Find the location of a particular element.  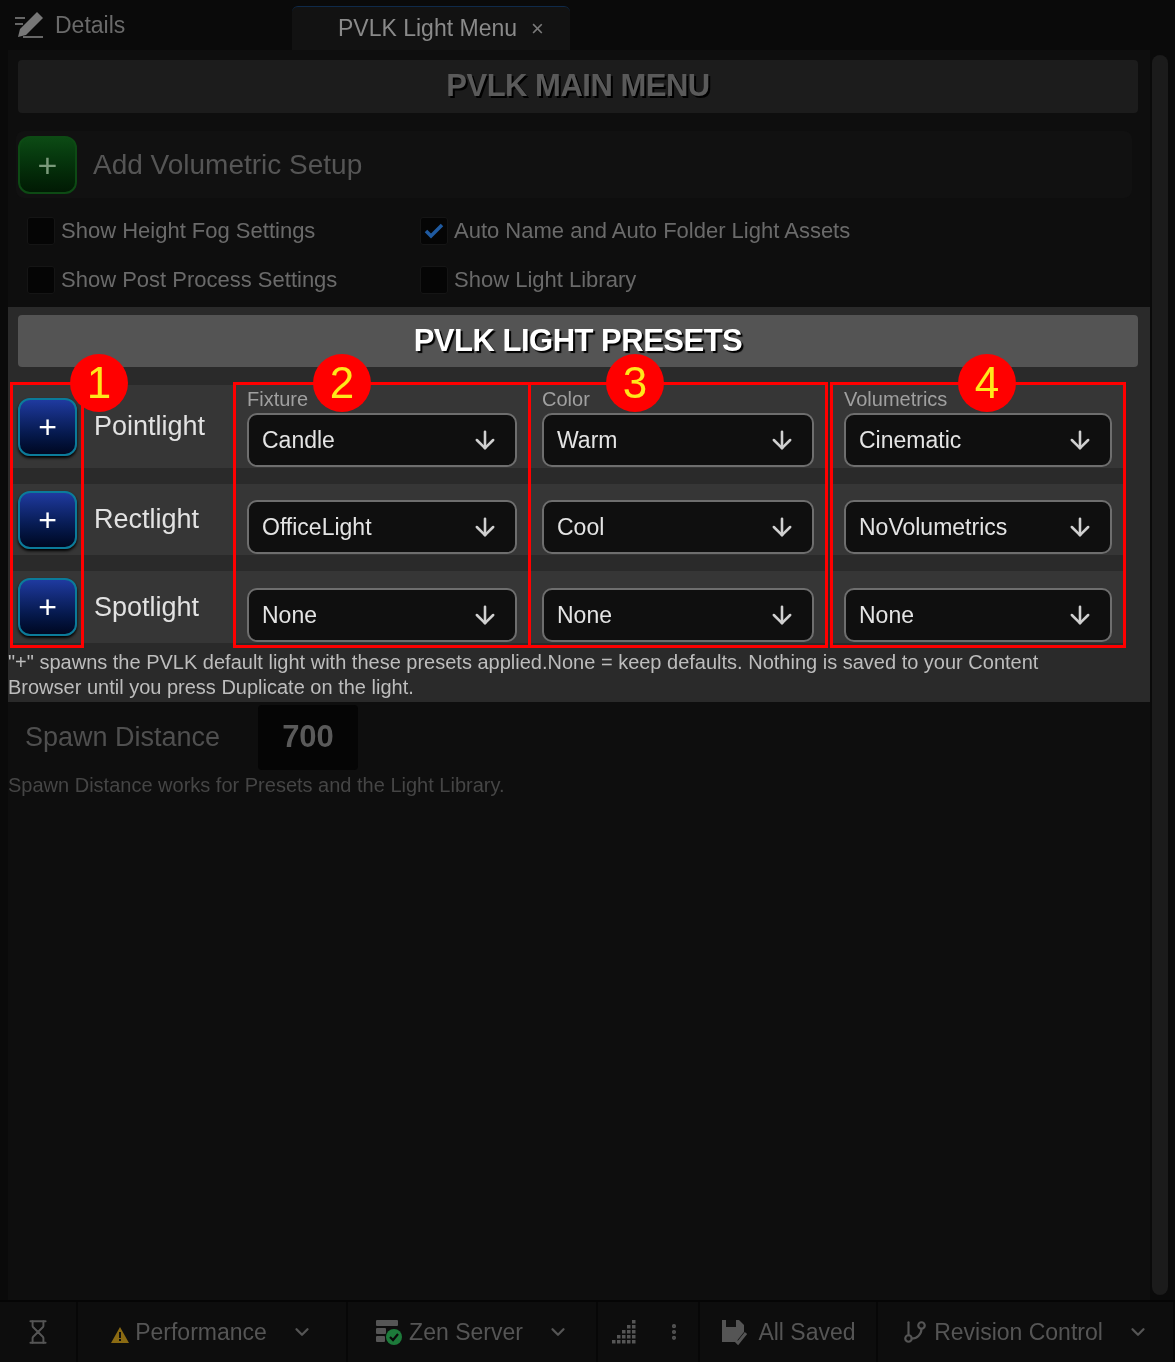

check-icon is located at coordinates (434, 230).